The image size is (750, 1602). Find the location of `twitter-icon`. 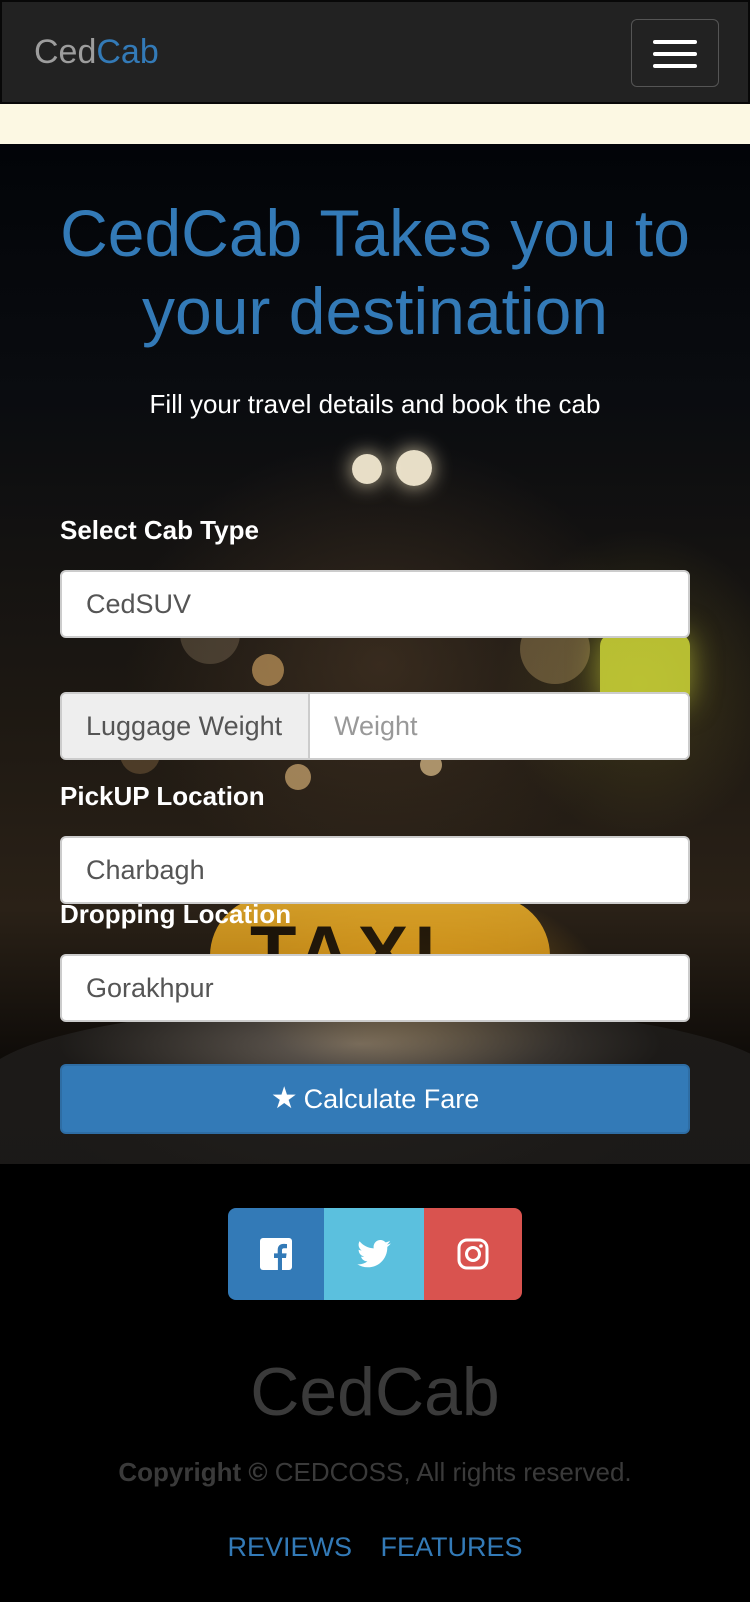

twitter-icon is located at coordinates (374, 1254).